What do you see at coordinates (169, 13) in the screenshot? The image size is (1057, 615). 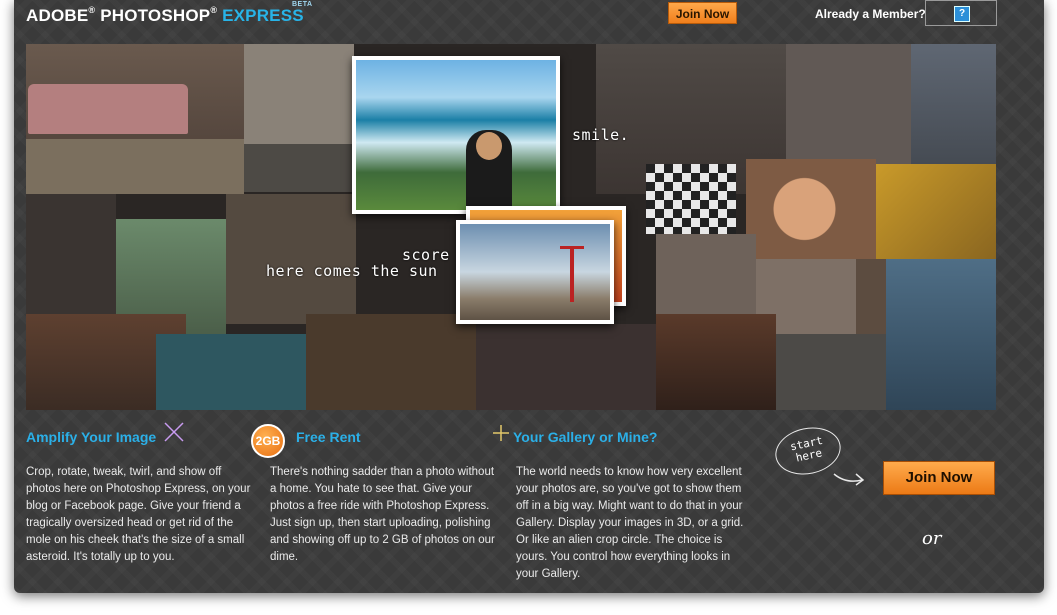 I see `adobe-photoshop-express-logo: ADOBE® PHOTOSHOP® EXPRESS BETA` at bounding box center [169, 13].